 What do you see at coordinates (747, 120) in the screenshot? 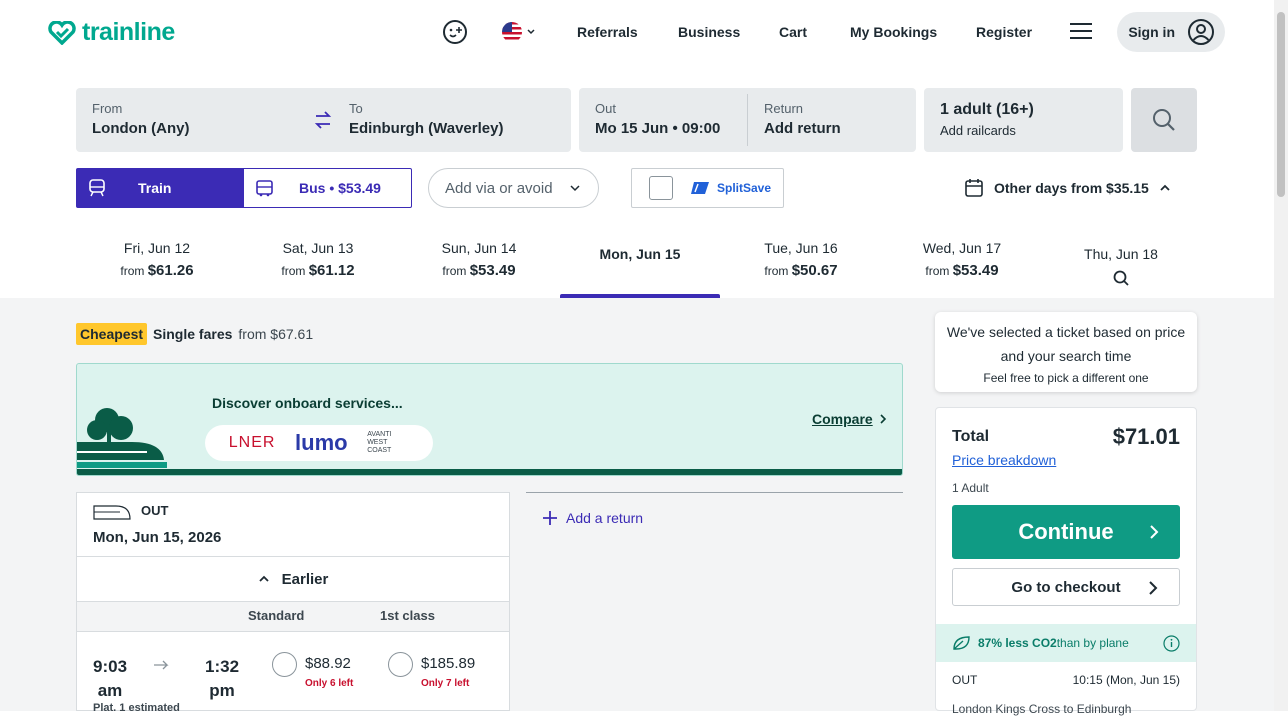
I see `date-field: Out Mo 15 Jun • 09:00 Return Add return` at bounding box center [747, 120].